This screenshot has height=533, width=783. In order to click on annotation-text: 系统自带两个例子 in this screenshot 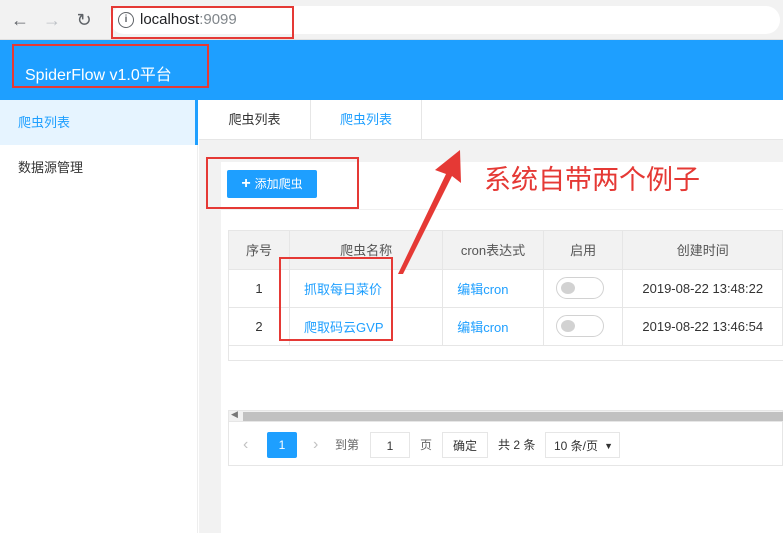, I will do `click(592, 180)`.